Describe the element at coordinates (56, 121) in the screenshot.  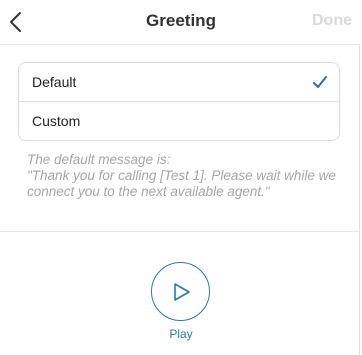
I see `option-label: Custom` at that location.